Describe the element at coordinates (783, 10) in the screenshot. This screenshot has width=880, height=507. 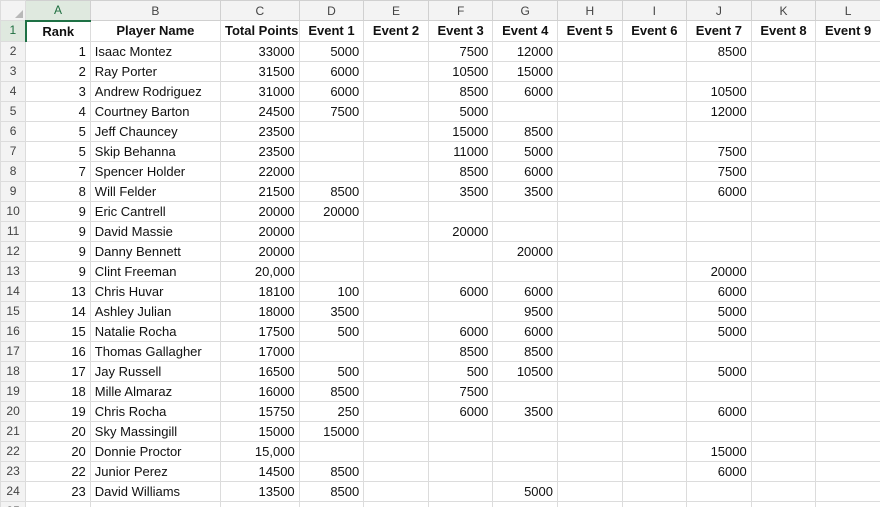
I see `column-header-k: K` at that location.